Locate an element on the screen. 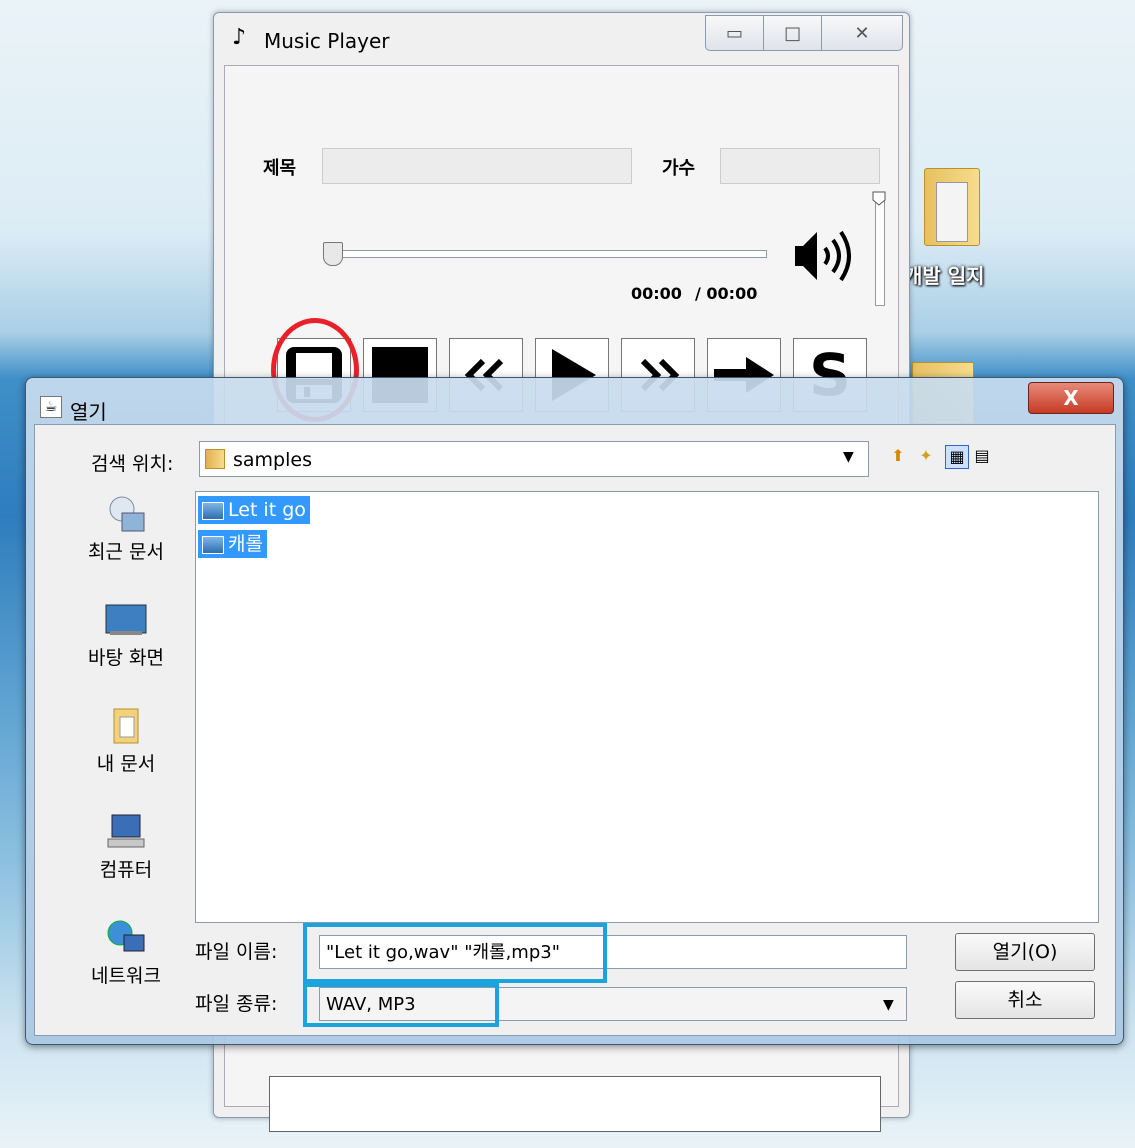 The image size is (1135, 1148). list-item: 캐롤 is located at coordinates (232, 544).